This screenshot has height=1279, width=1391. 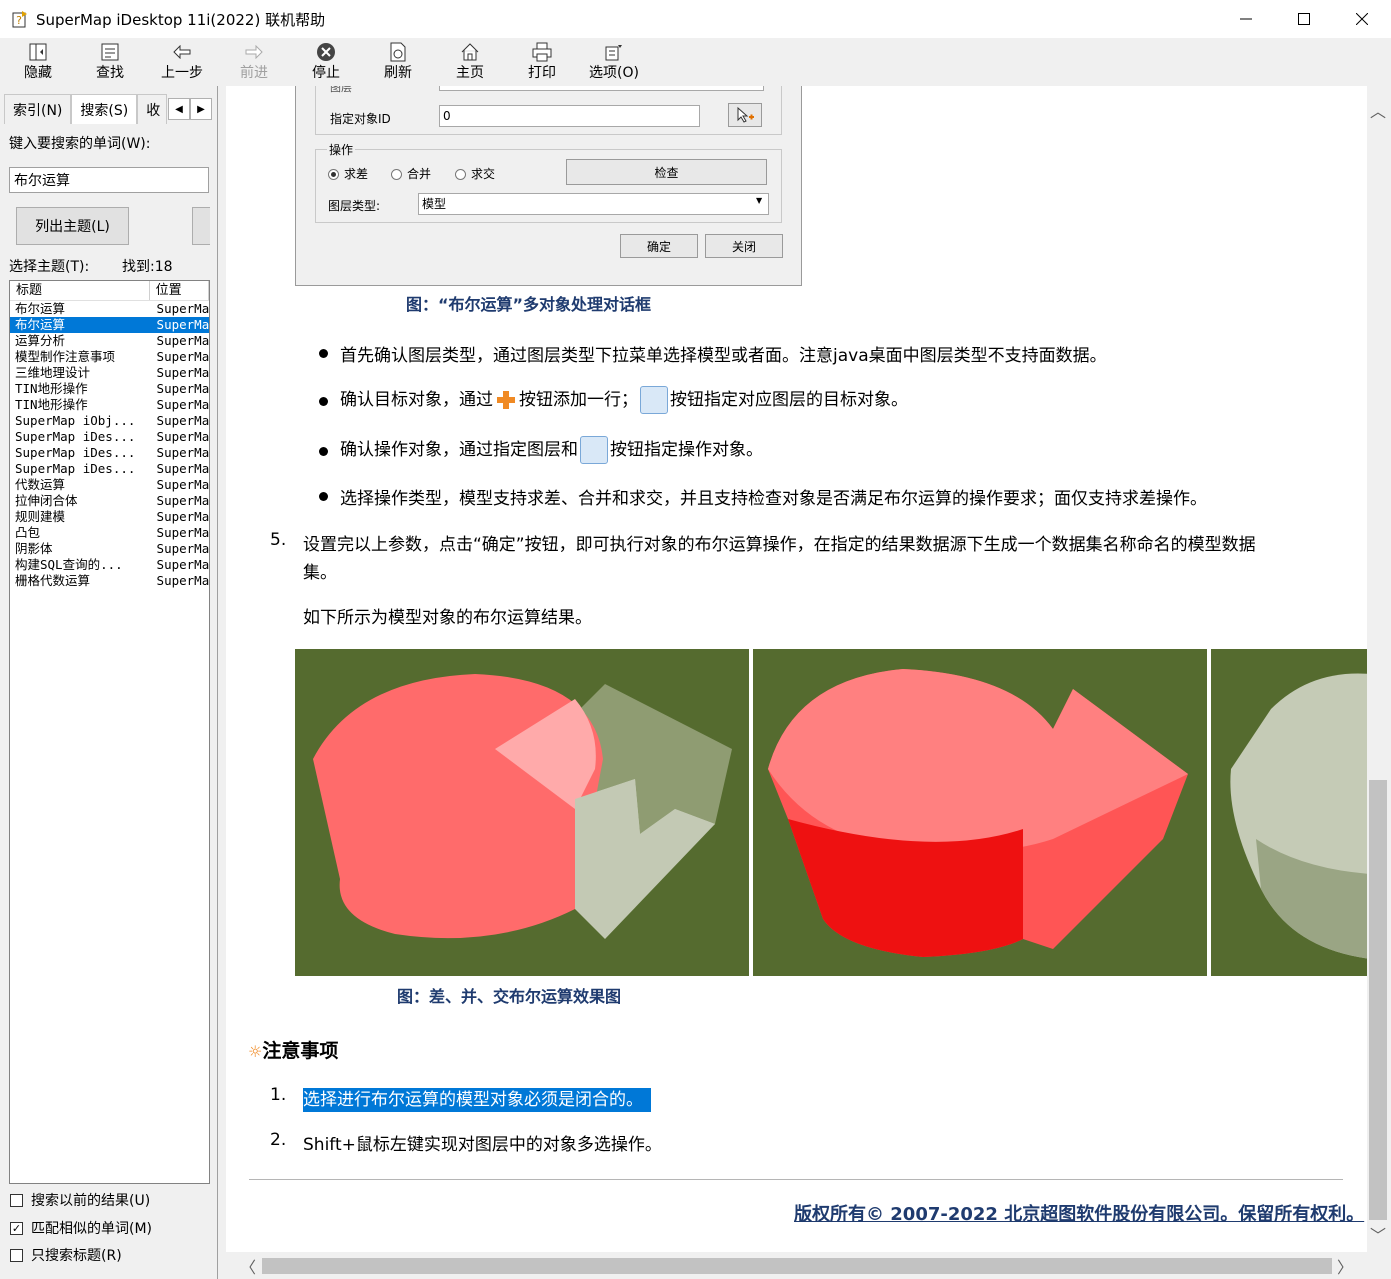 What do you see at coordinates (1378, 110) in the screenshot?
I see `scroll-up-icon: ︿` at bounding box center [1378, 110].